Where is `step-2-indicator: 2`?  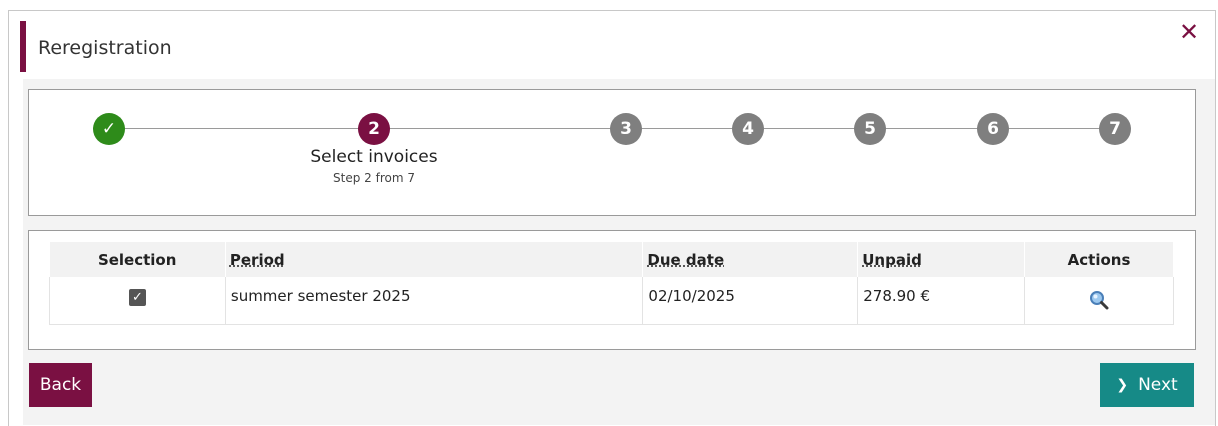
step-2-indicator: 2 is located at coordinates (374, 129).